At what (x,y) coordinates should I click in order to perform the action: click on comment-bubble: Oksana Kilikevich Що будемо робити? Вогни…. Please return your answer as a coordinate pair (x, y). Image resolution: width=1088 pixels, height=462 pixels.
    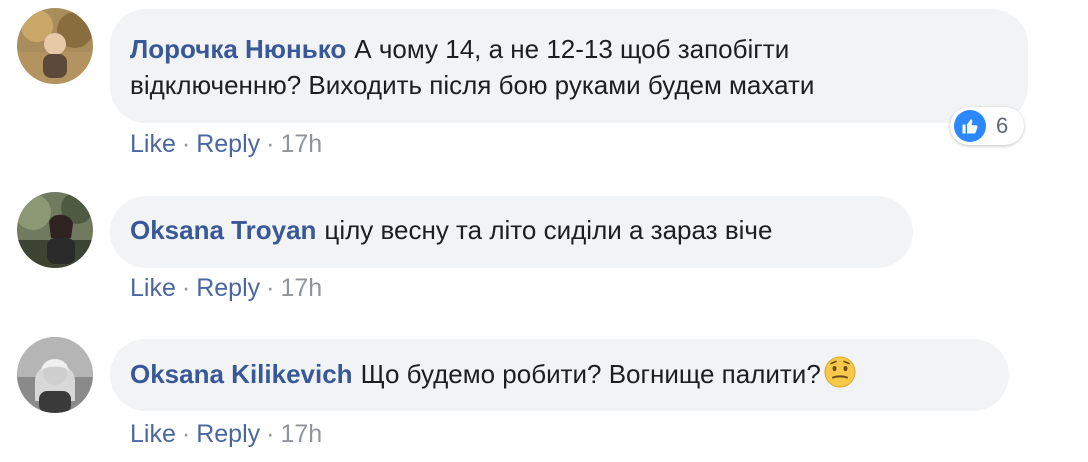
    Looking at the image, I should click on (559, 375).